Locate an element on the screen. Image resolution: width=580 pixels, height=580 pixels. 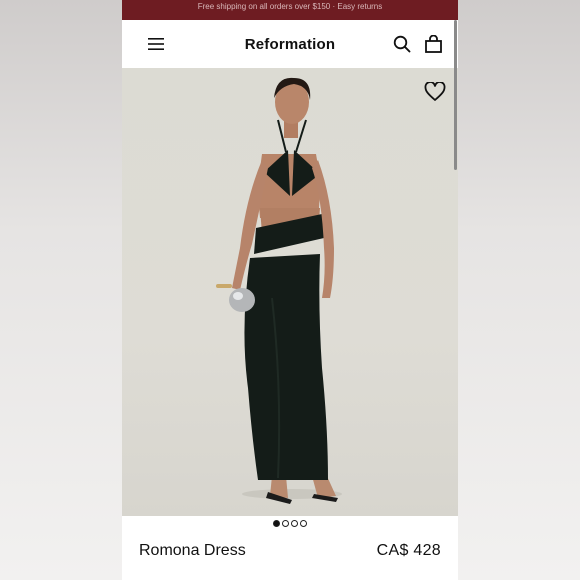
top-nav: Reformation is located at coordinates (290, 44).